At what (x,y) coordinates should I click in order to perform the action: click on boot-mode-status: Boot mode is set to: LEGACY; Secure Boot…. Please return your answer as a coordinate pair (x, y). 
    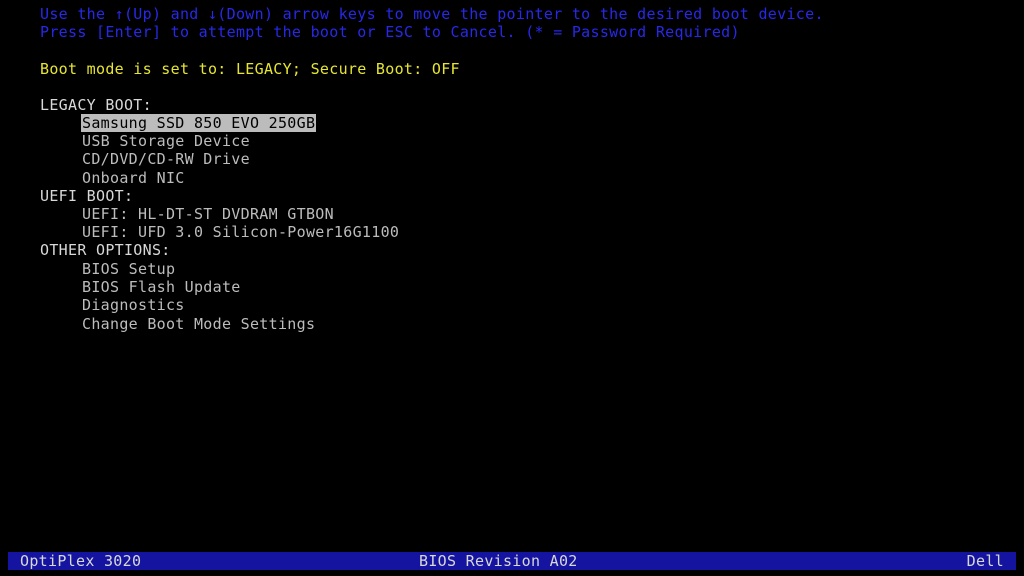
    Looking at the image, I should click on (250, 69).